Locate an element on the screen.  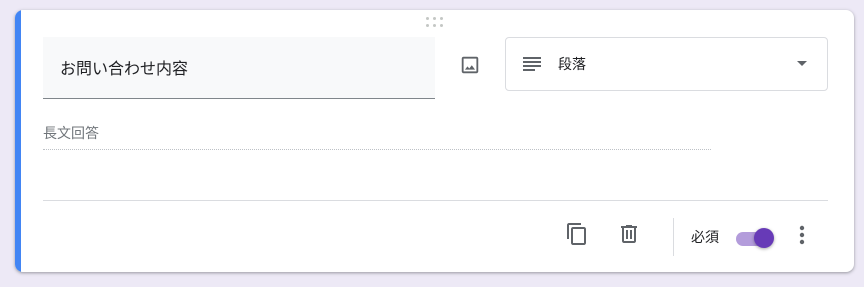
footer-vertical-divider is located at coordinates (673, 237).